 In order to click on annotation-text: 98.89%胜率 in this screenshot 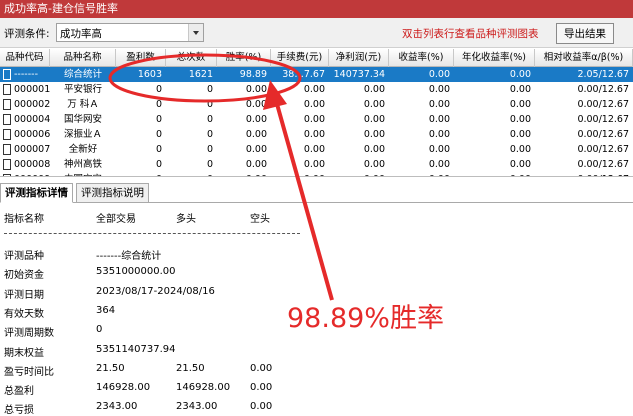, I will do `click(365, 318)`.